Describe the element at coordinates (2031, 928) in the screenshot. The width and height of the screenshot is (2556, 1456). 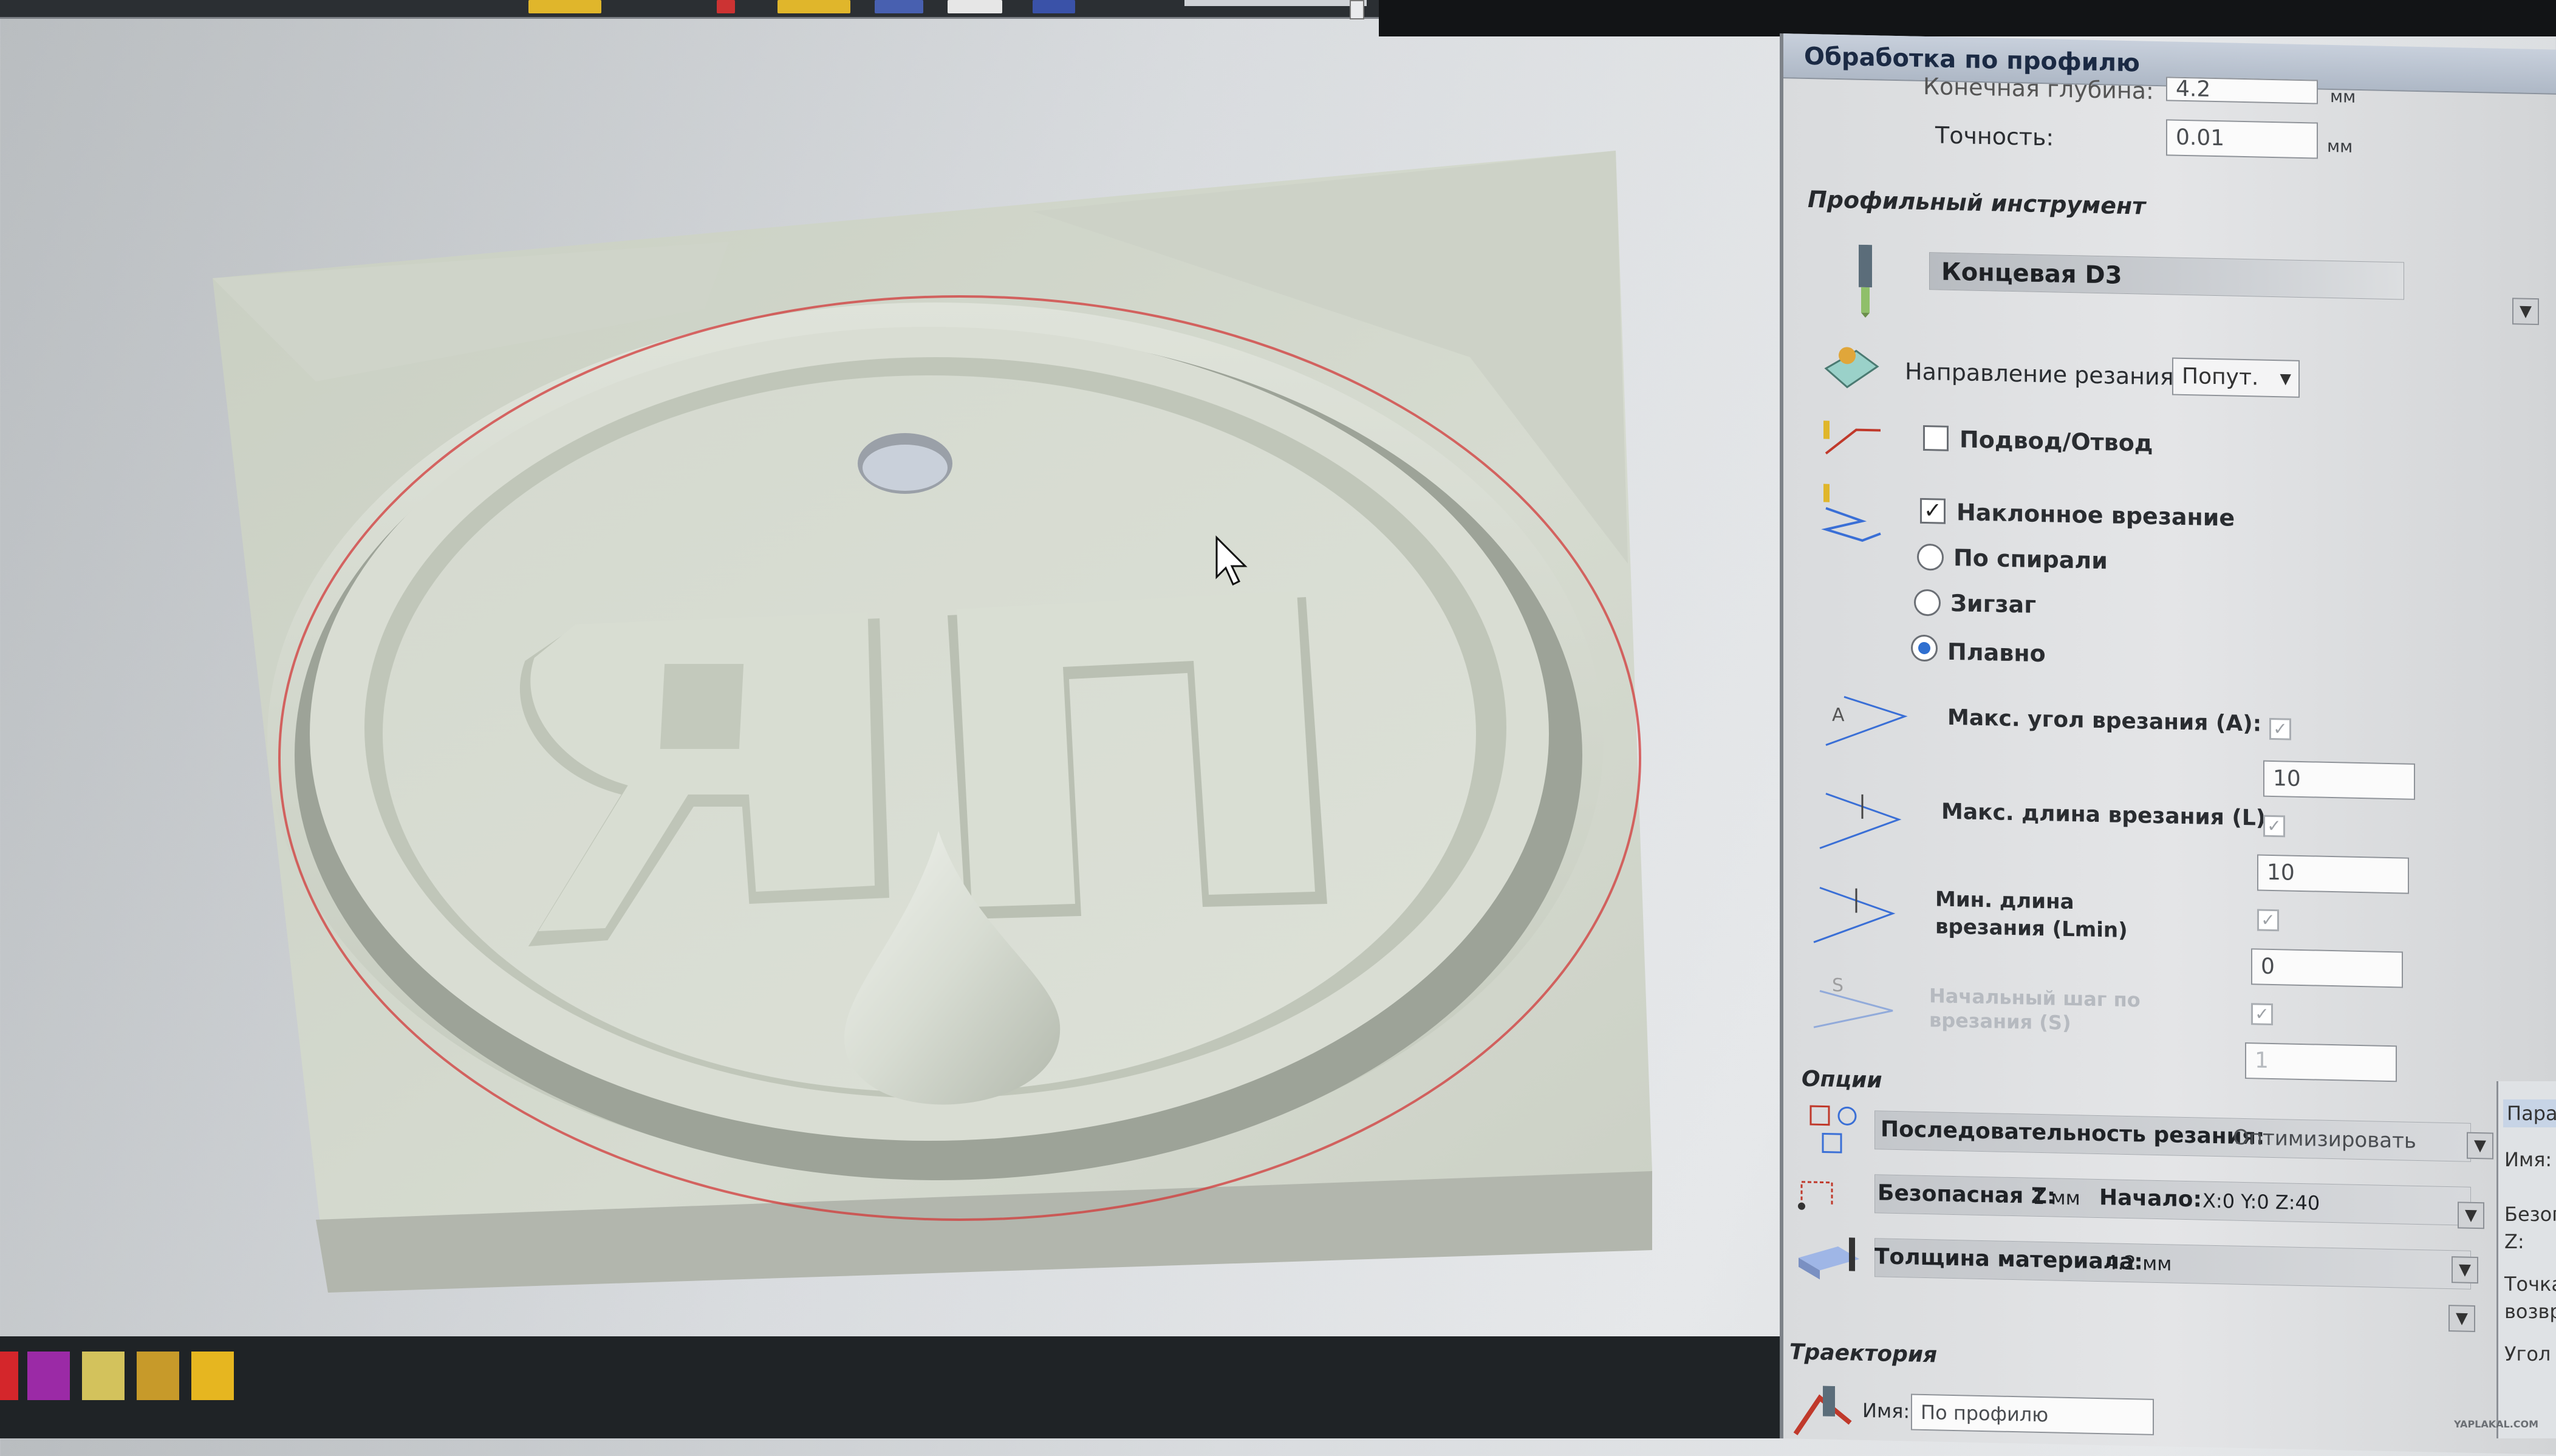
I see `min-length-label-2: врезания (Lmin)` at that location.